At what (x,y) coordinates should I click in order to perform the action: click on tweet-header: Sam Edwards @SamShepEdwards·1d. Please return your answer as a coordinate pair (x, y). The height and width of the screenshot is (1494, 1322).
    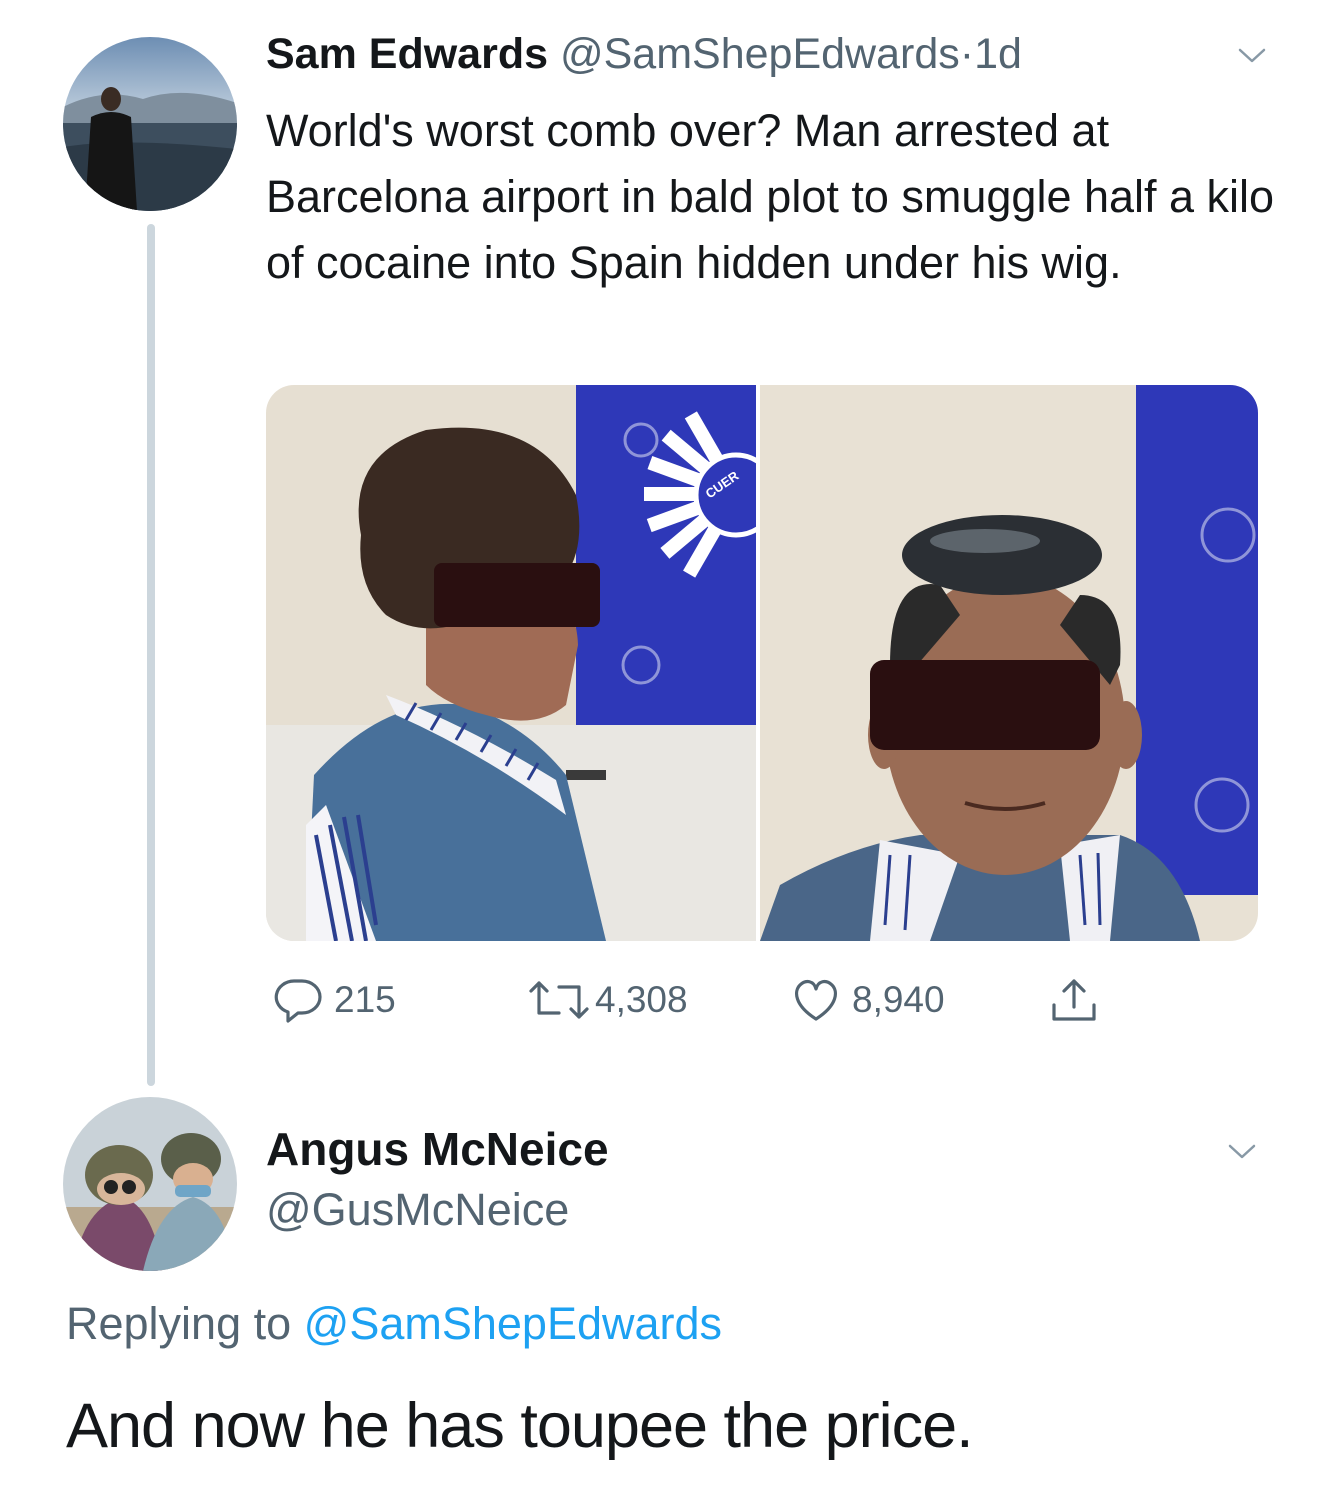
    Looking at the image, I should click on (644, 54).